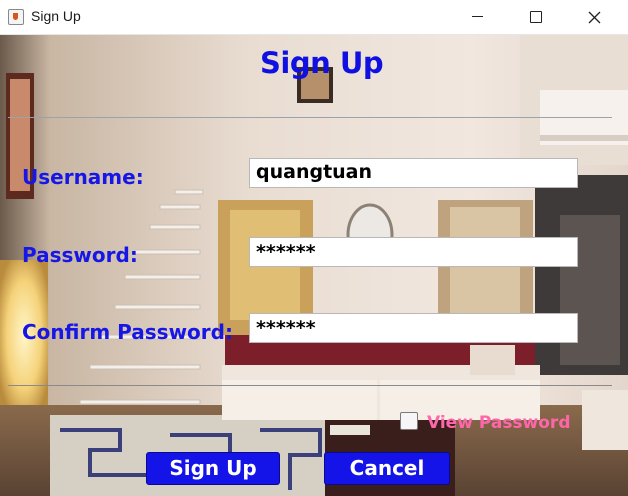  What do you see at coordinates (499, 423) in the screenshot?
I see `view-password-label: View Password` at bounding box center [499, 423].